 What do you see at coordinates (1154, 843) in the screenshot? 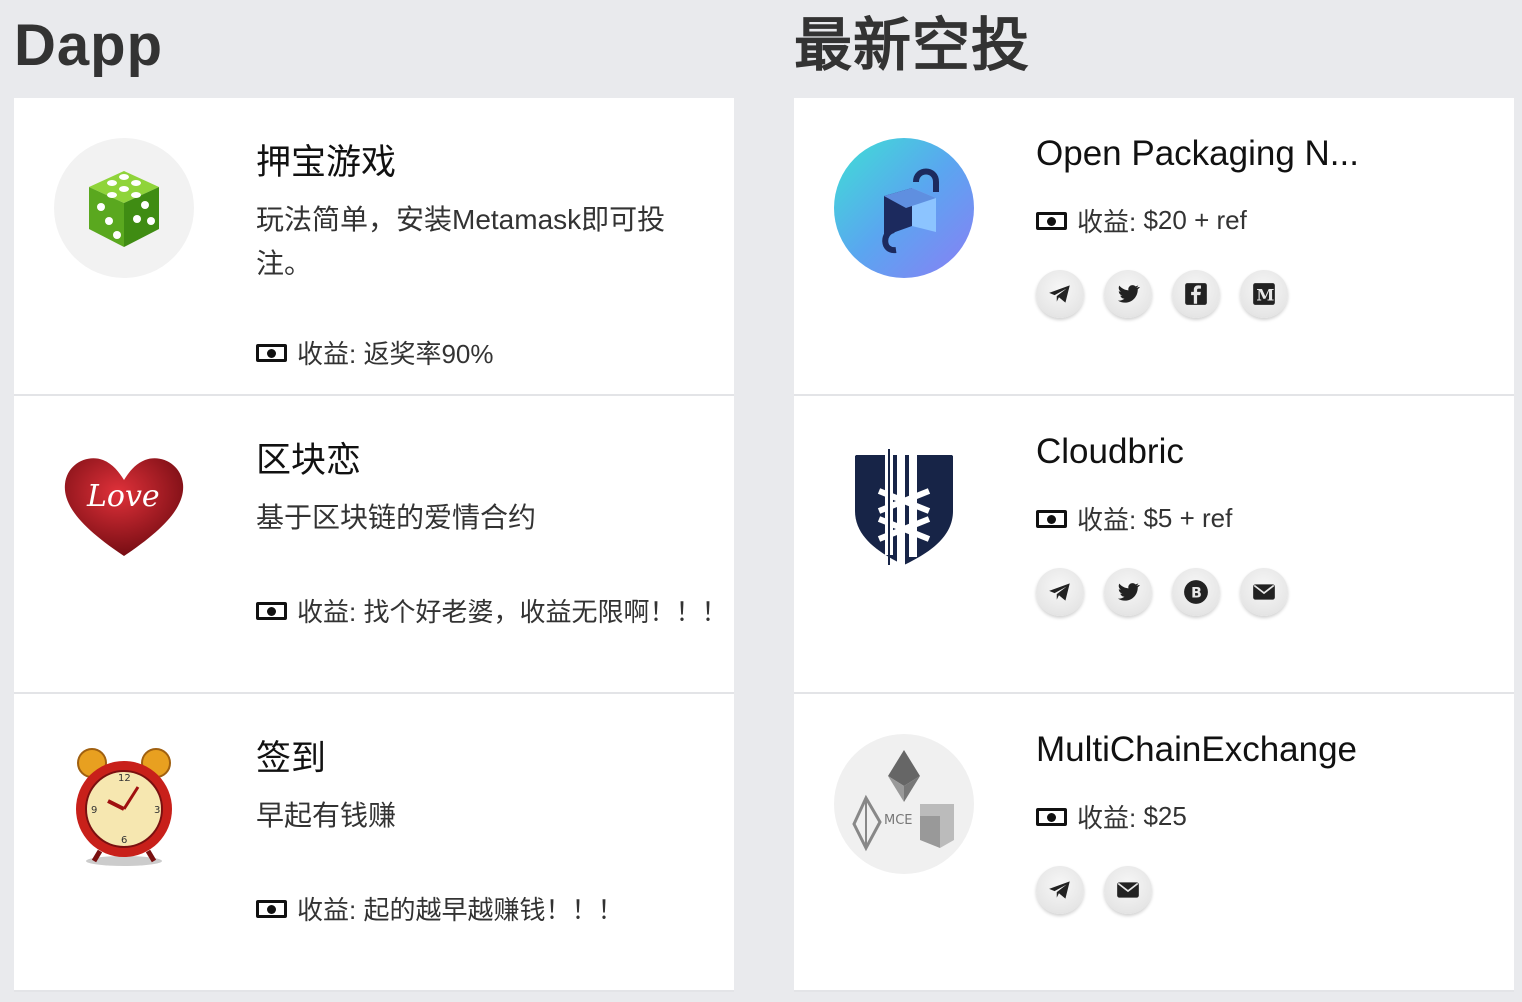
I see `airdrop-card-mce: MCE MultiChainExchange 收益: $25` at bounding box center [1154, 843].